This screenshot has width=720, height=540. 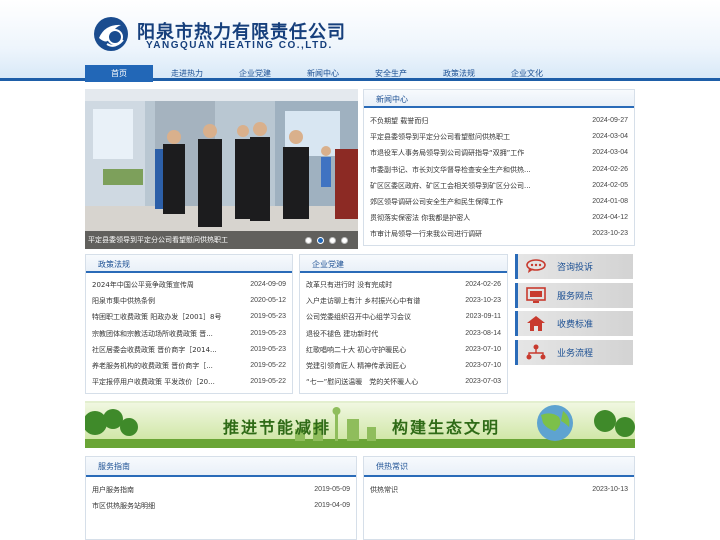 I want to click on nav-culture: 企业文化, so click(x=527, y=73).